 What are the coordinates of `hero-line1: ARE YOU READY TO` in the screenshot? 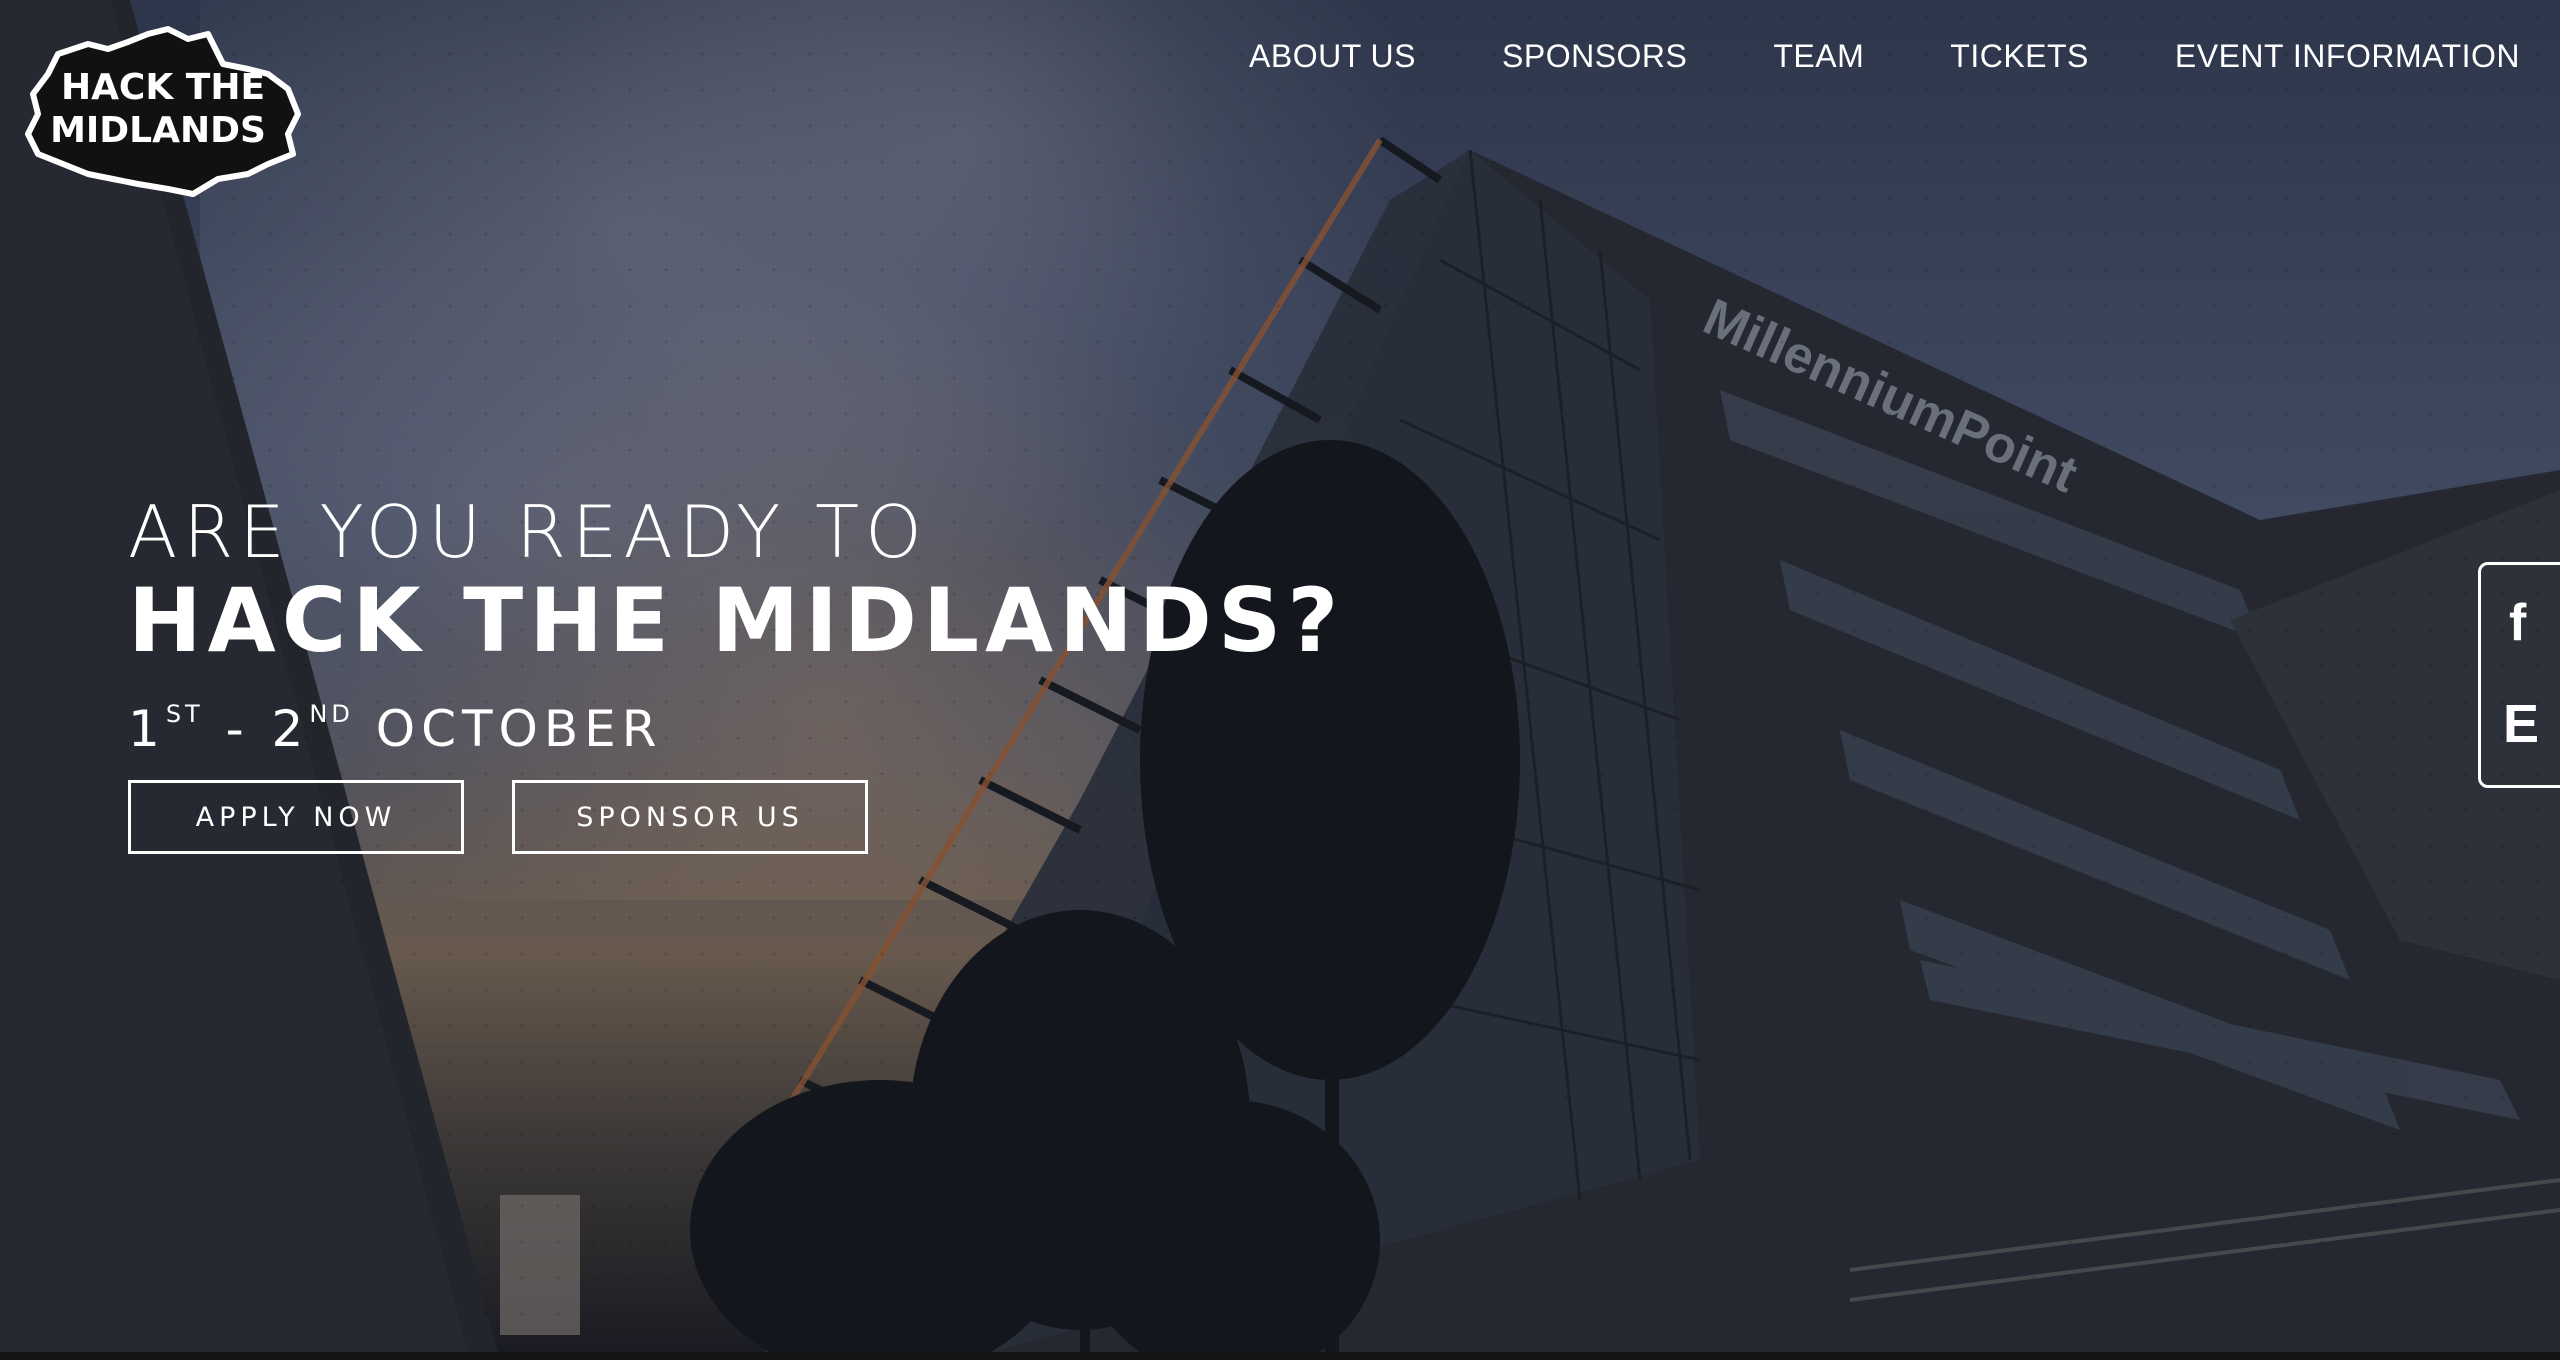 It's located at (528, 532).